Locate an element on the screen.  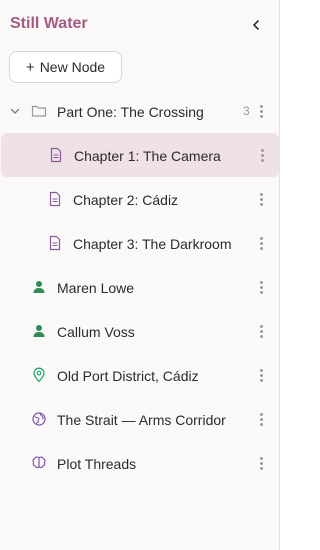
location-pin-icon is located at coordinates (39, 375).